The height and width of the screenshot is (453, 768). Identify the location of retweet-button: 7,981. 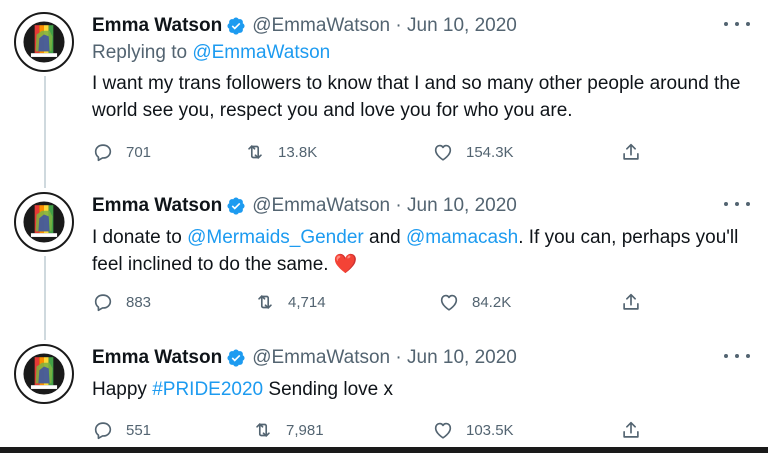
(288, 430).